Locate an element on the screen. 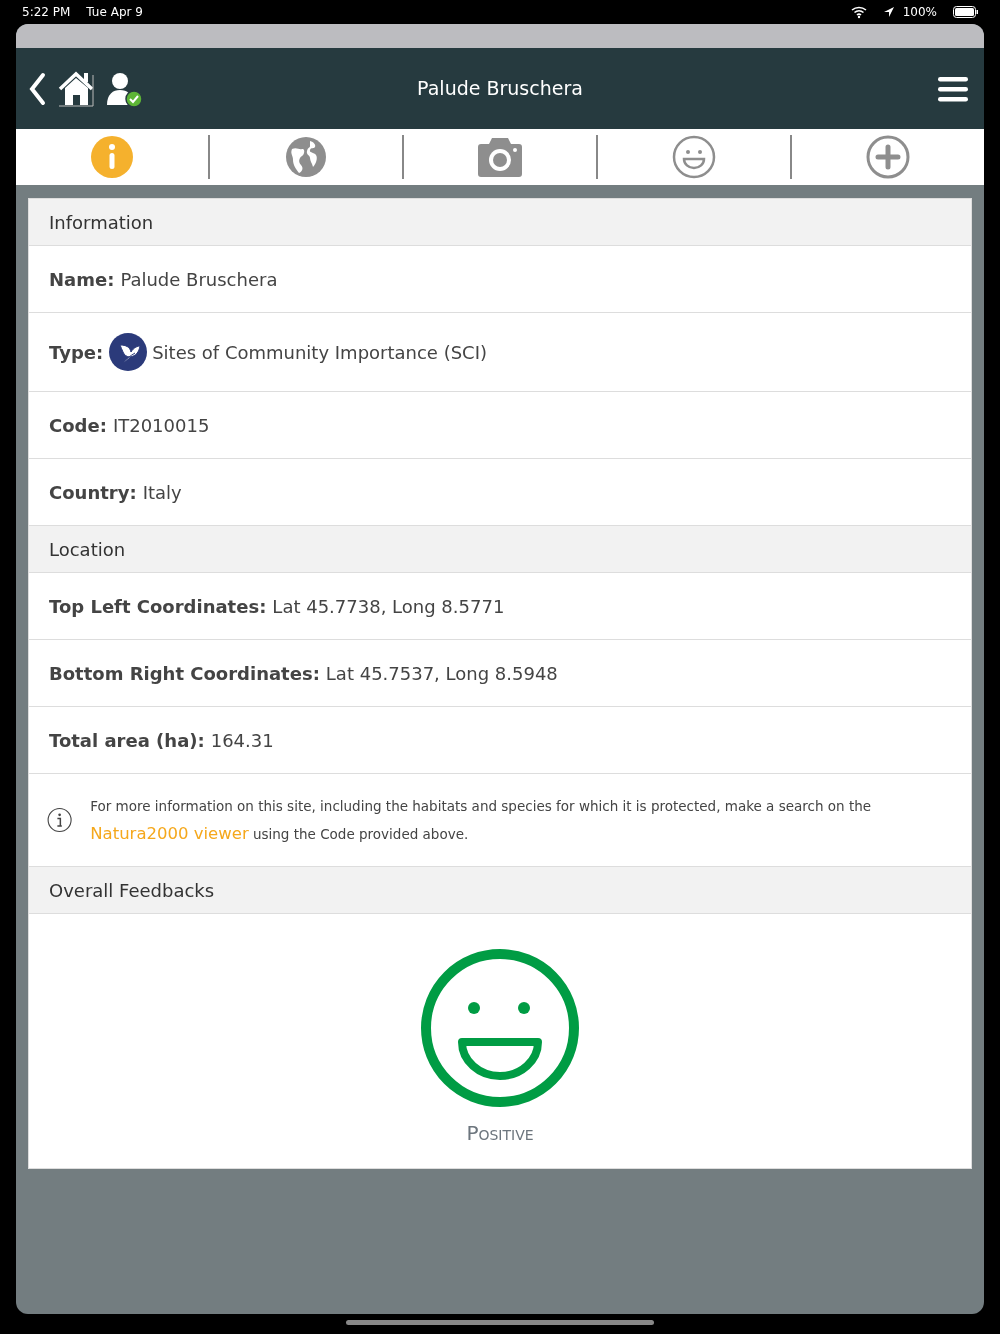  info-icon is located at coordinates (112, 157).